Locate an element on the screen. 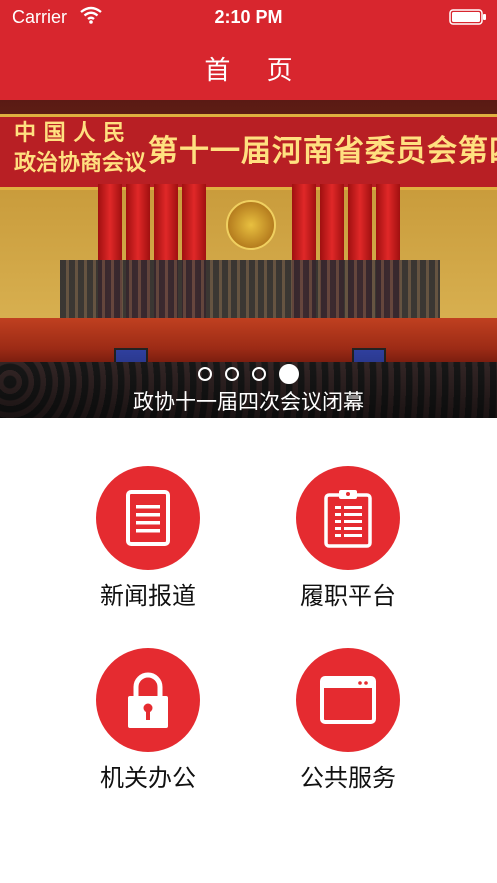 The image size is (497, 883). page-dot-active is located at coordinates (289, 373).